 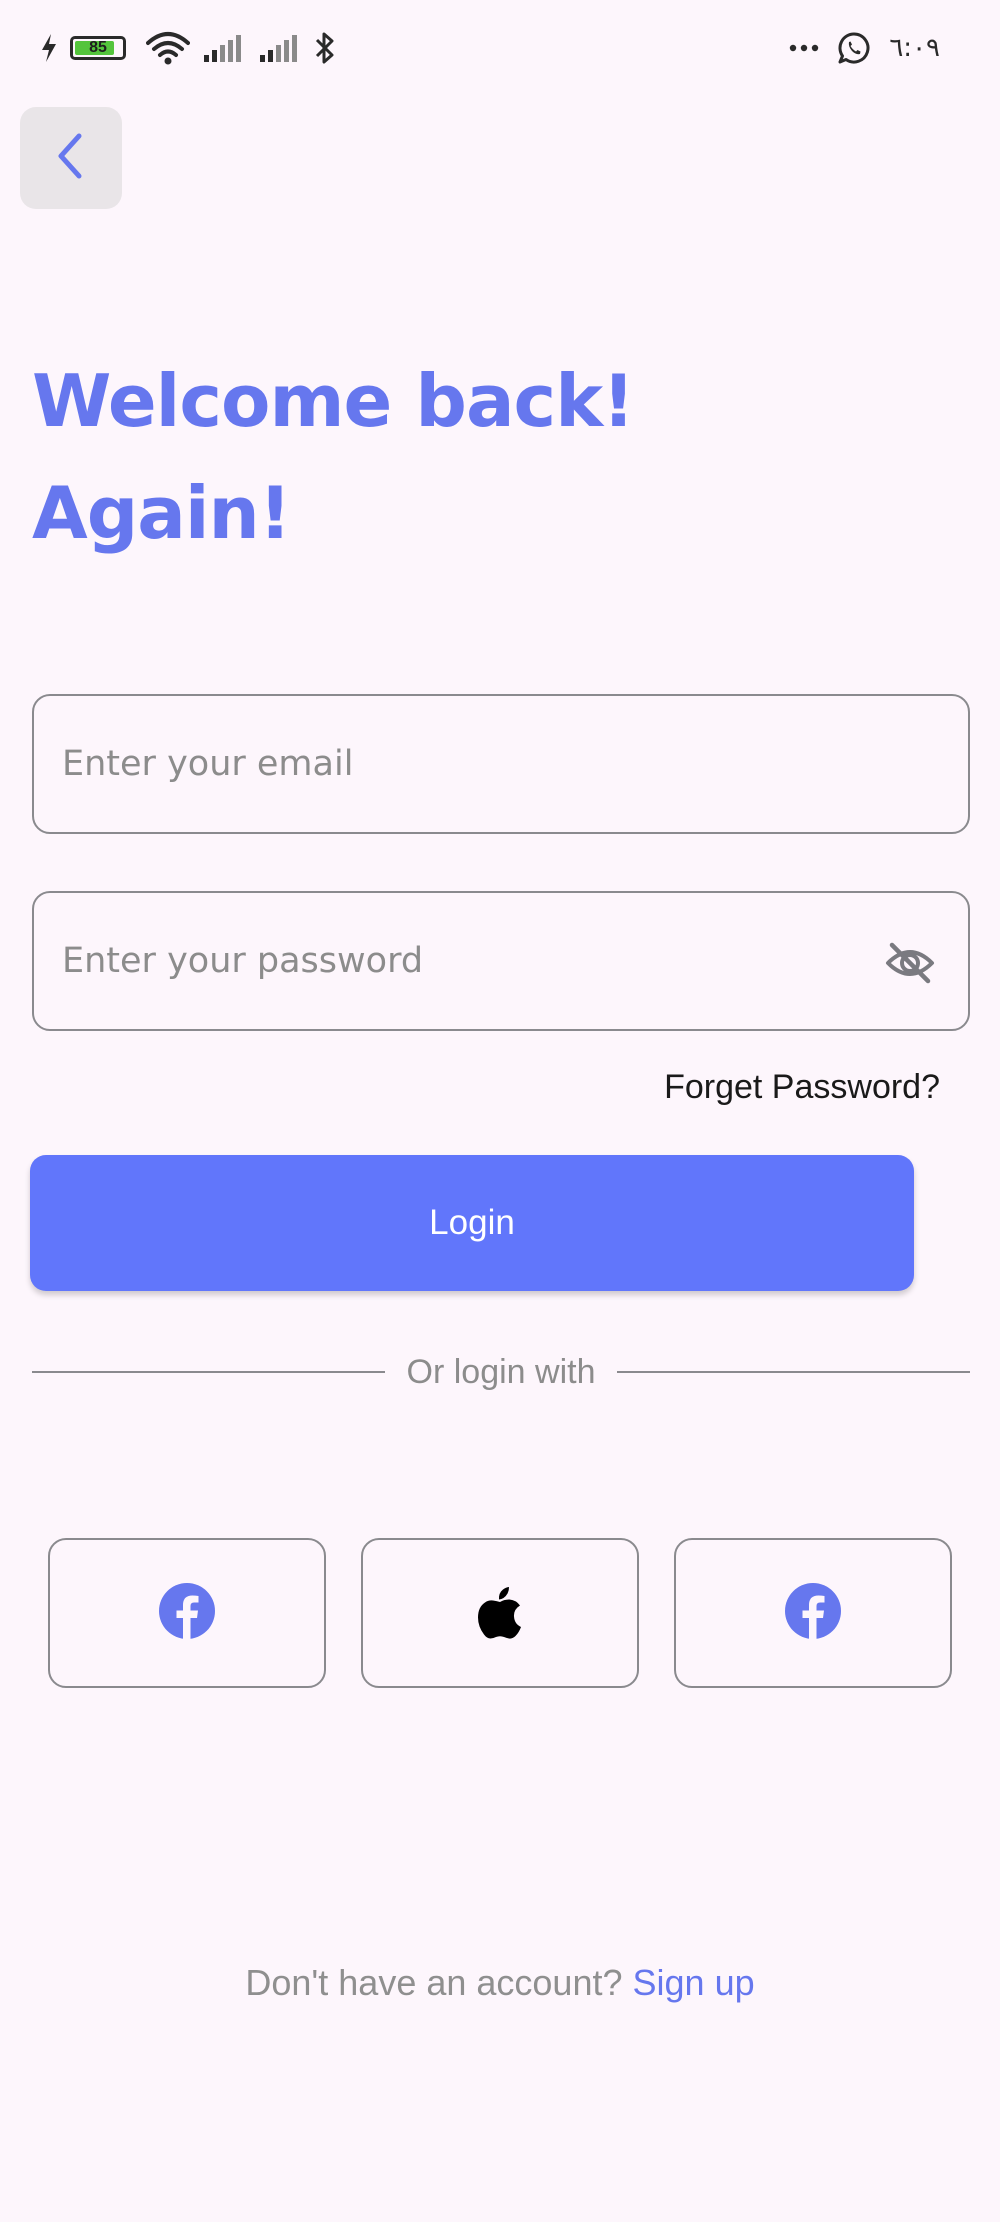 I want to click on wifi-icon, so click(x=168, y=48).